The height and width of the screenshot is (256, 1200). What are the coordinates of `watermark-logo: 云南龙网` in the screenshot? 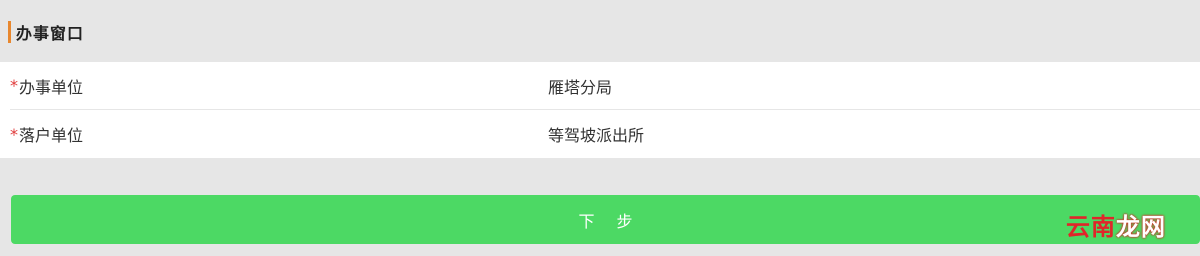 It's located at (1116, 224).